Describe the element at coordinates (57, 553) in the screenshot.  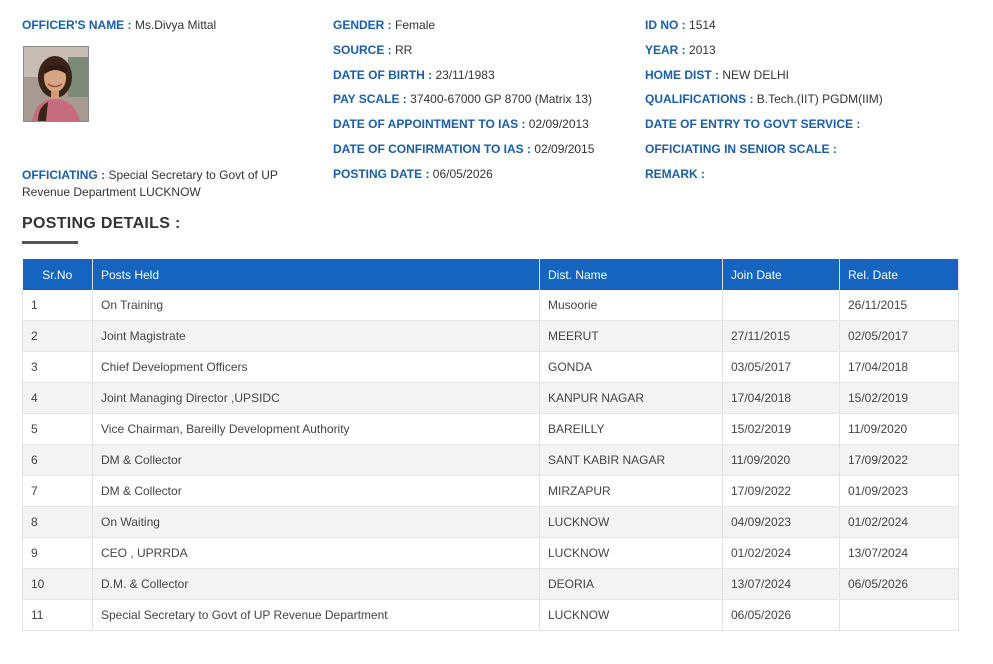
I see `cell-sr-no: 9` at that location.